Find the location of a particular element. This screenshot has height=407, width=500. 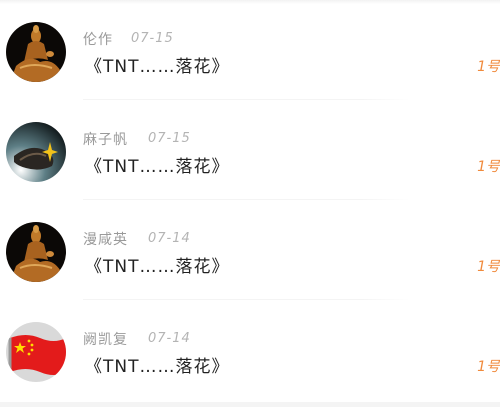

avatar-china-flag is located at coordinates (36, 352).